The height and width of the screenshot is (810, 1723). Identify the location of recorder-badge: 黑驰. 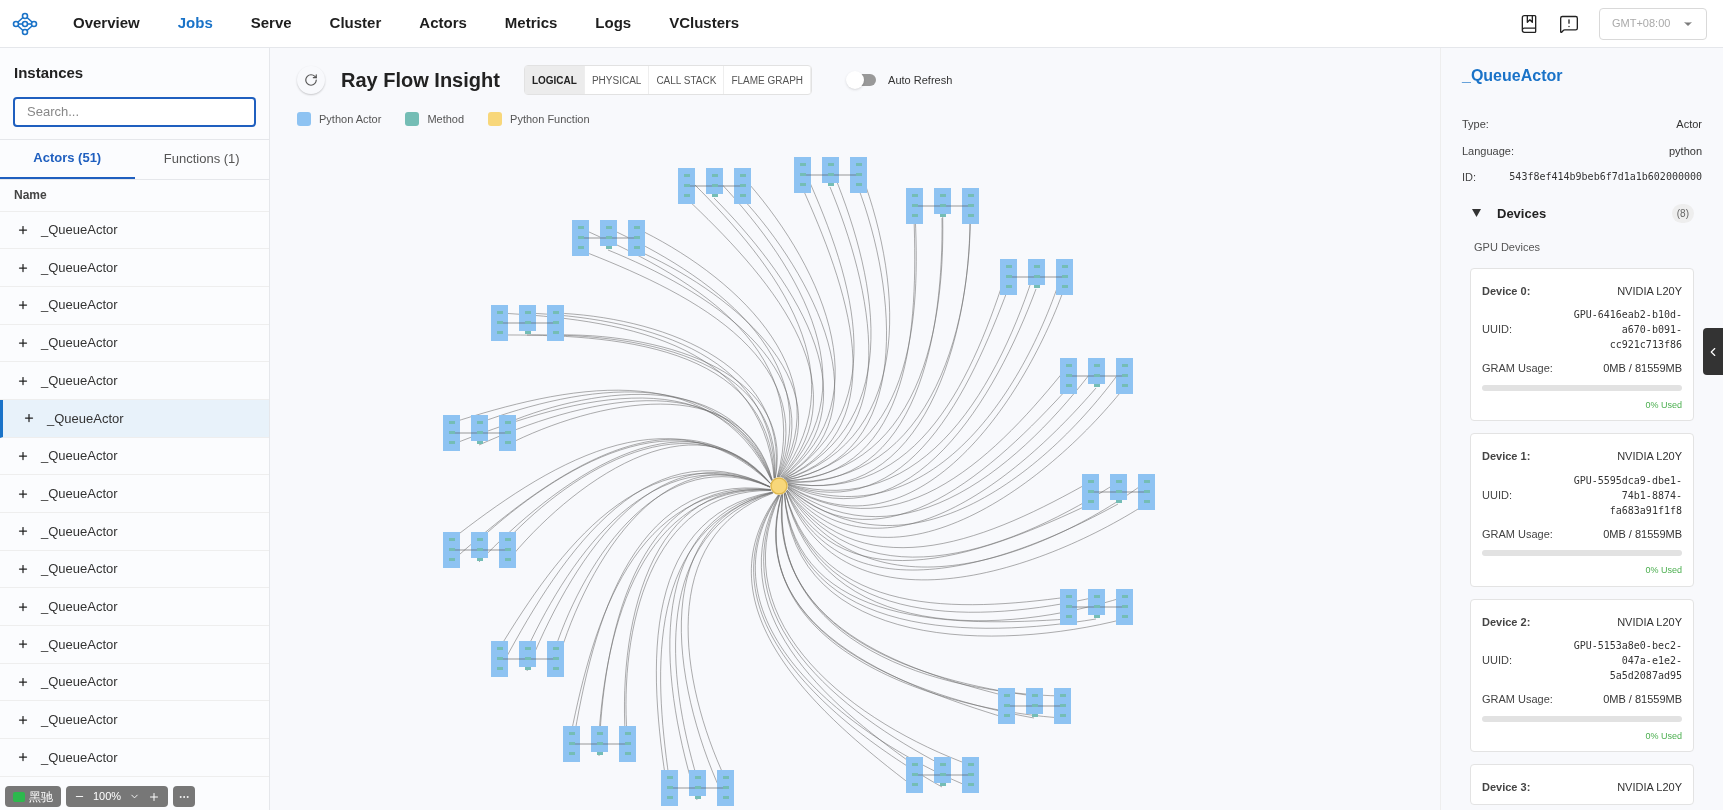
(33, 796).